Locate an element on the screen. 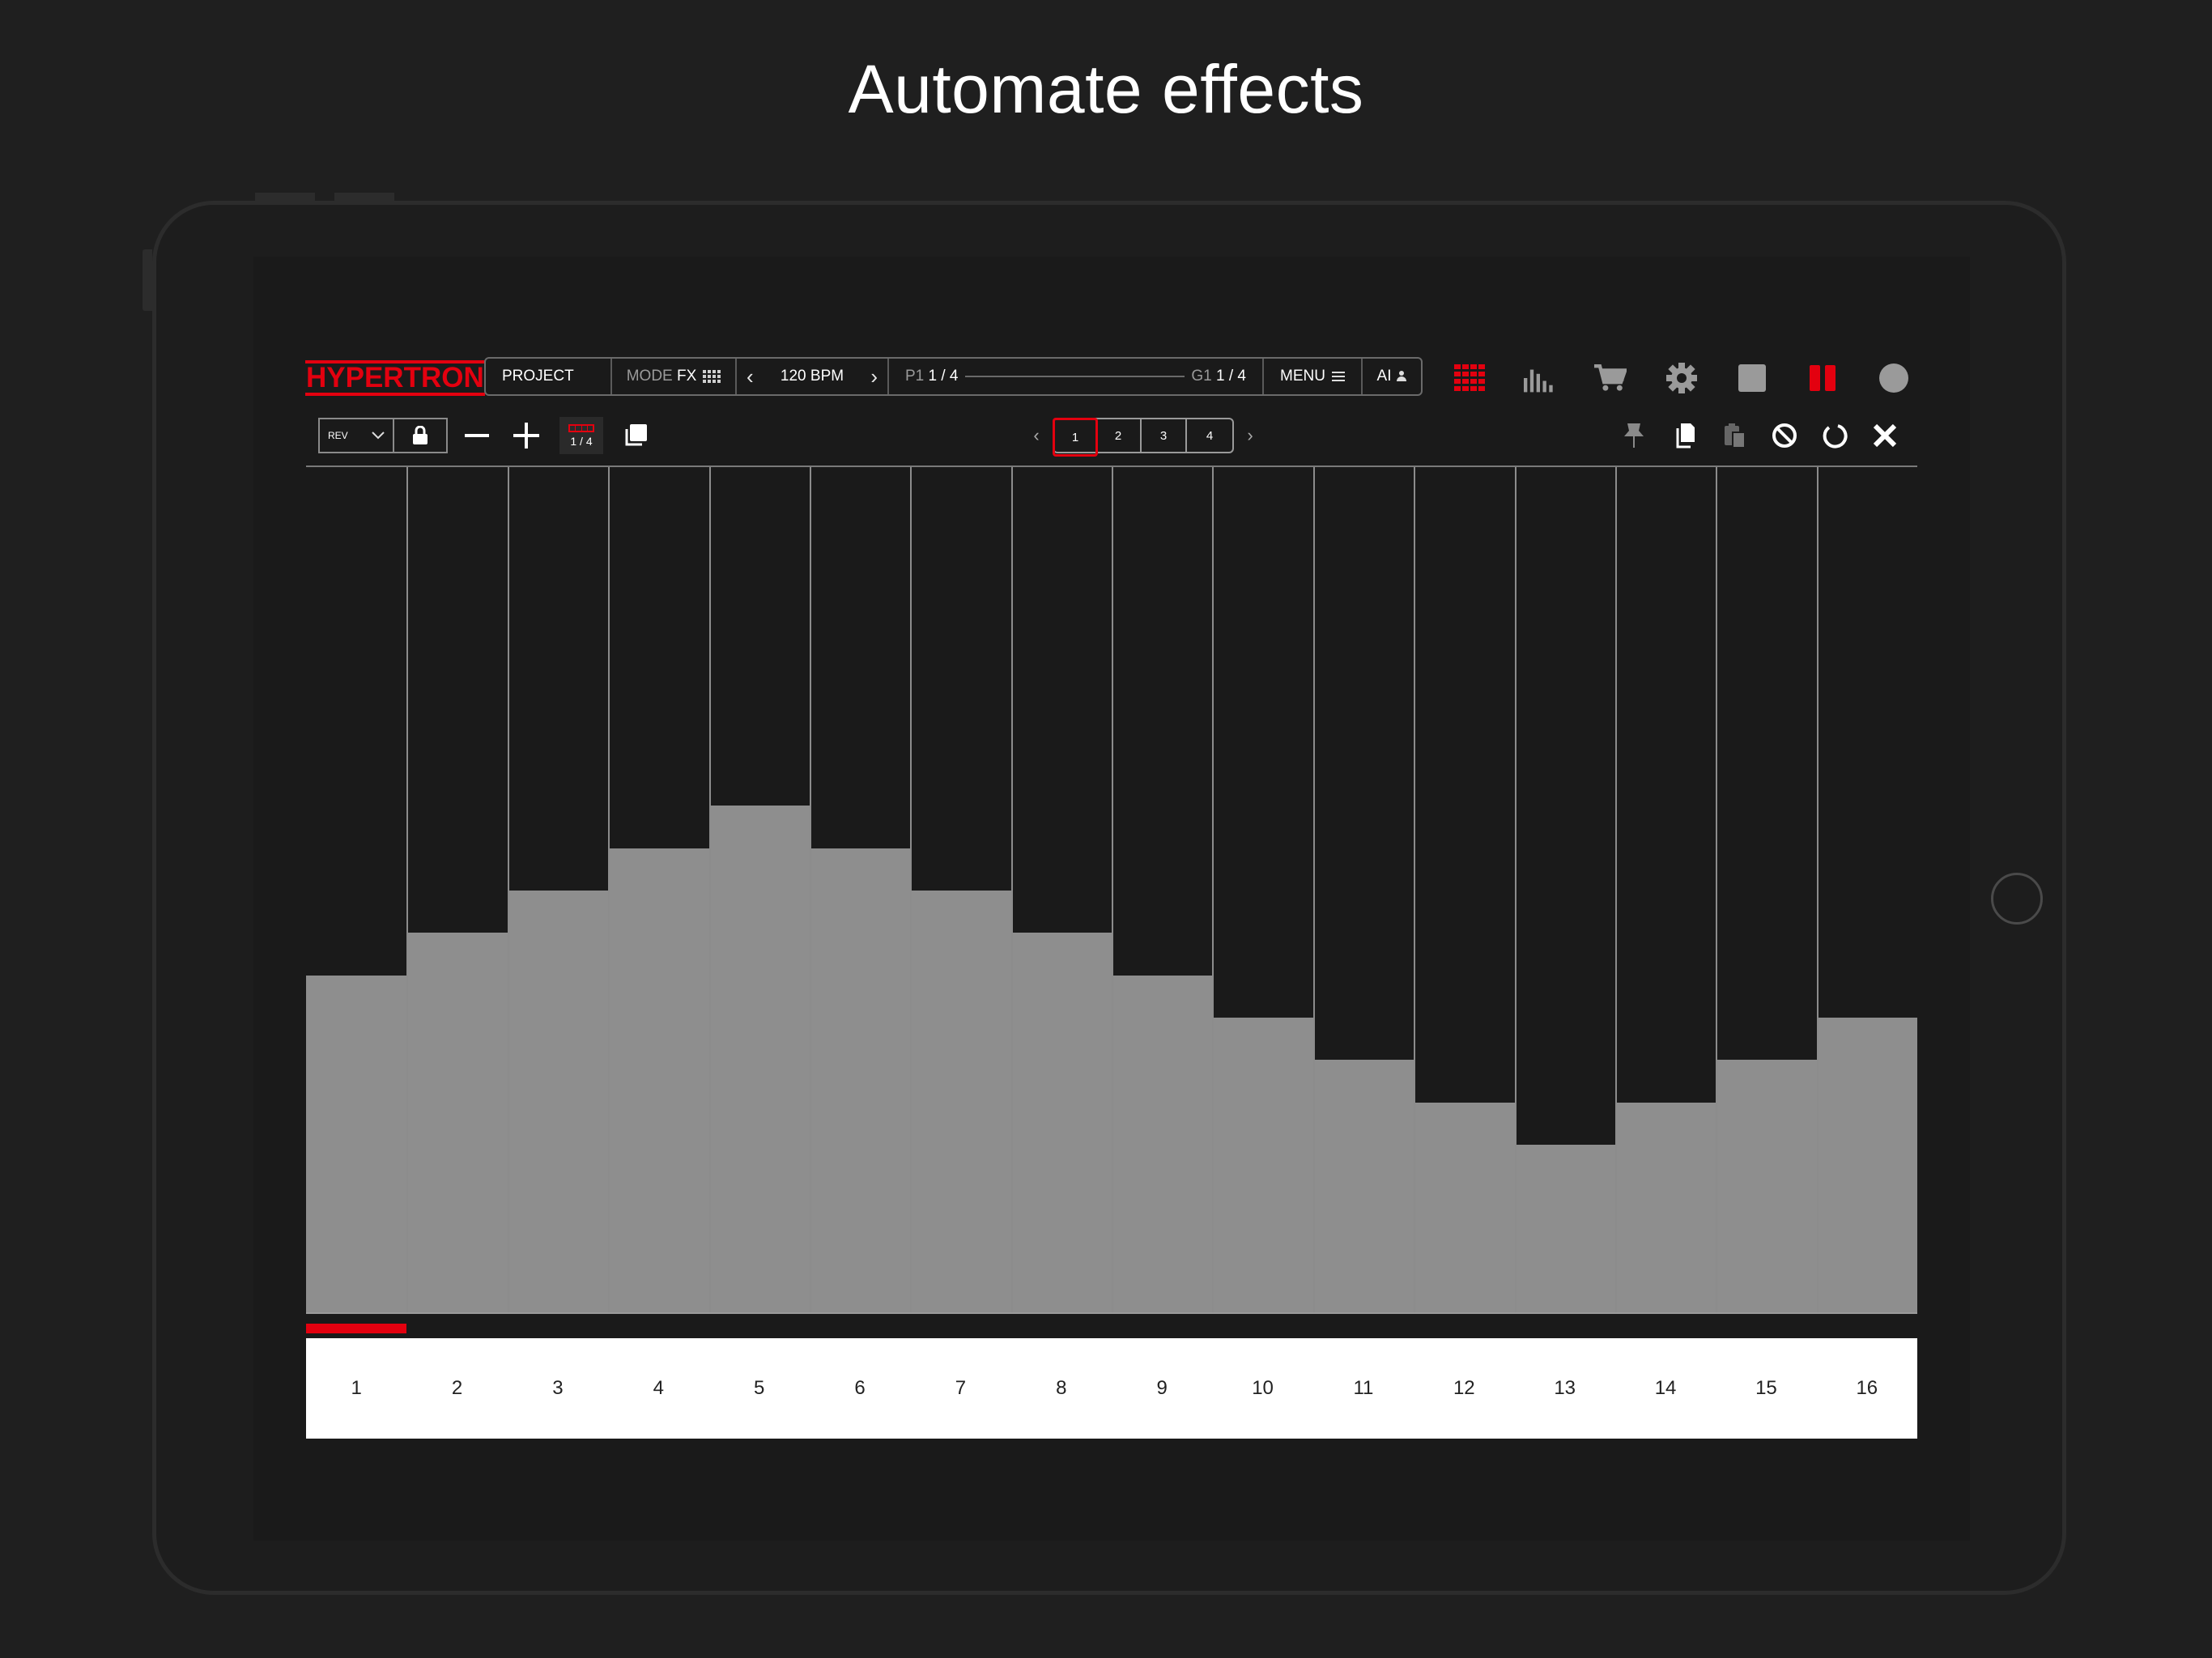  tablet-top-button is located at coordinates (285, 197).